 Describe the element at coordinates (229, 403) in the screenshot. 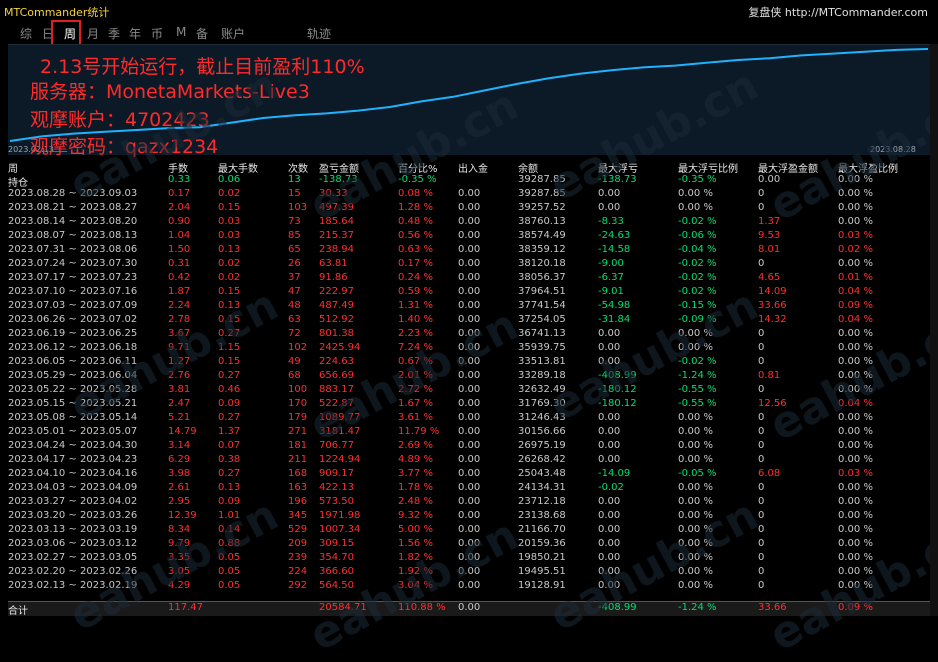

I see `table-cell: 0.09` at that location.